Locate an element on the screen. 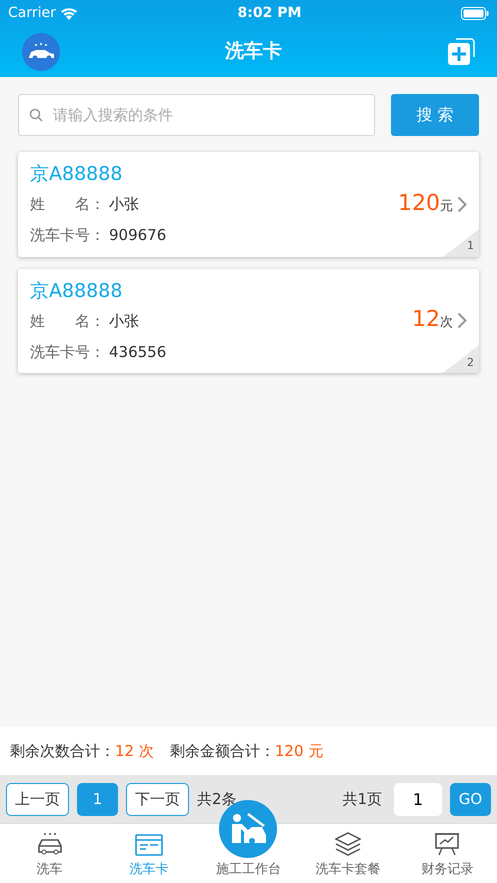 The height and width of the screenshot is (883, 497). balance-unit: 元 is located at coordinates (446, 207).